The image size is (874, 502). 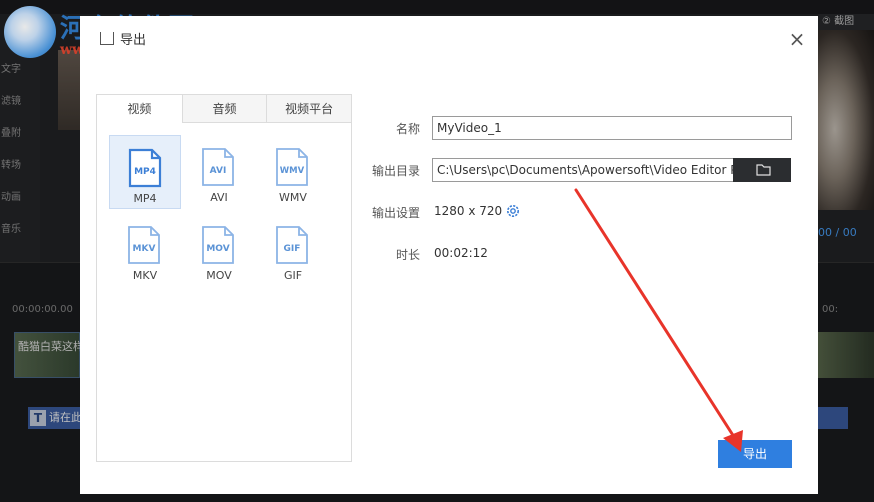 I want to click on format-name: MKV, so click(x=145, y=275).